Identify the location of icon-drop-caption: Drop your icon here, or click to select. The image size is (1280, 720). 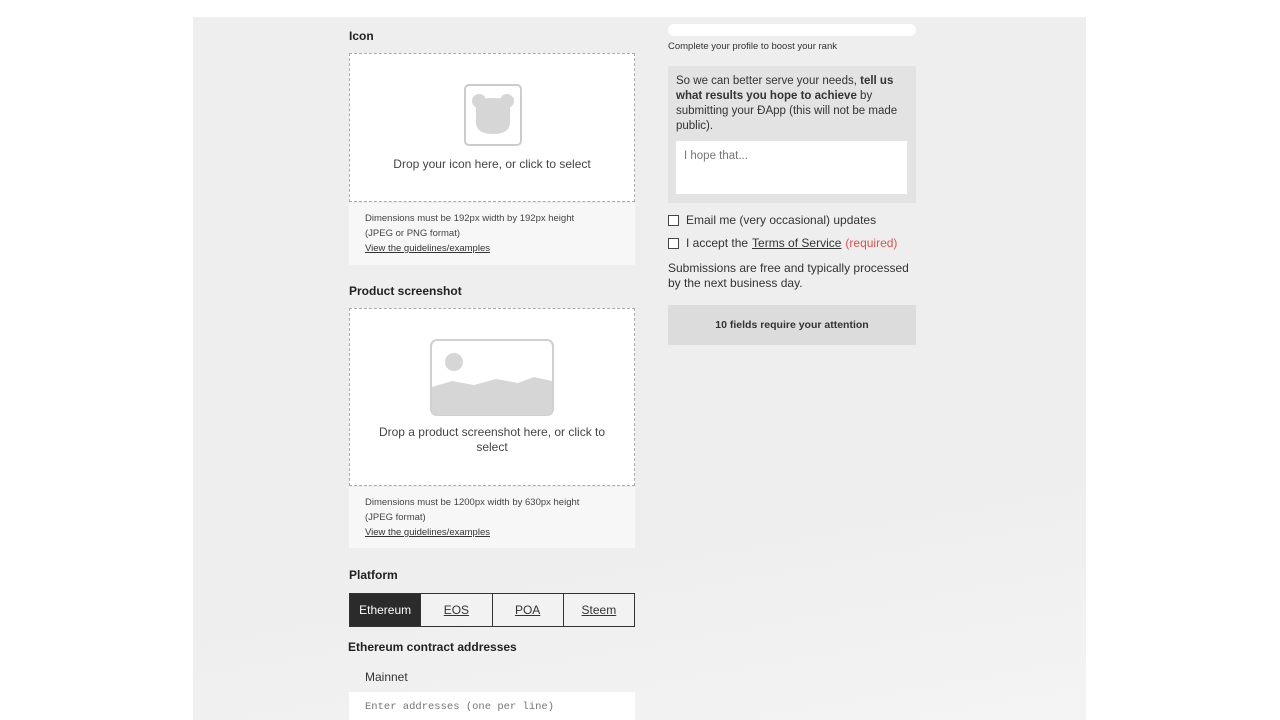
(492, 164).